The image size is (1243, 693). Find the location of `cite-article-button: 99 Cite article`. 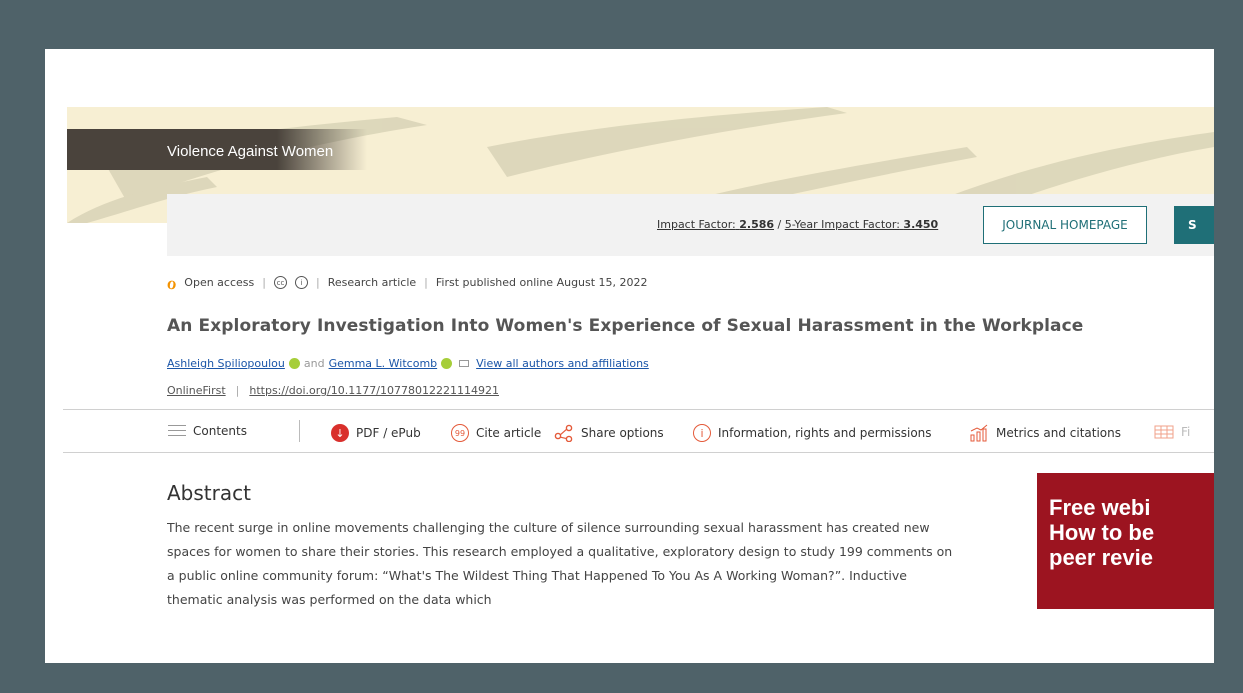

cite-article-button: 99 Cite article is located at coordinates (496, 433).